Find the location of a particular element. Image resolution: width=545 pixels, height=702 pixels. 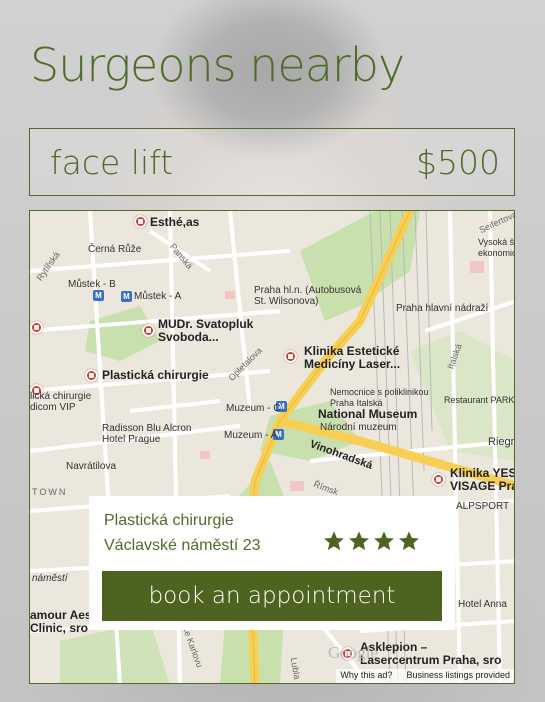

map-label-praha-hln: Praha hl.n. (Autobusová St. Wilsonova) is located at coordinates (308, 296).